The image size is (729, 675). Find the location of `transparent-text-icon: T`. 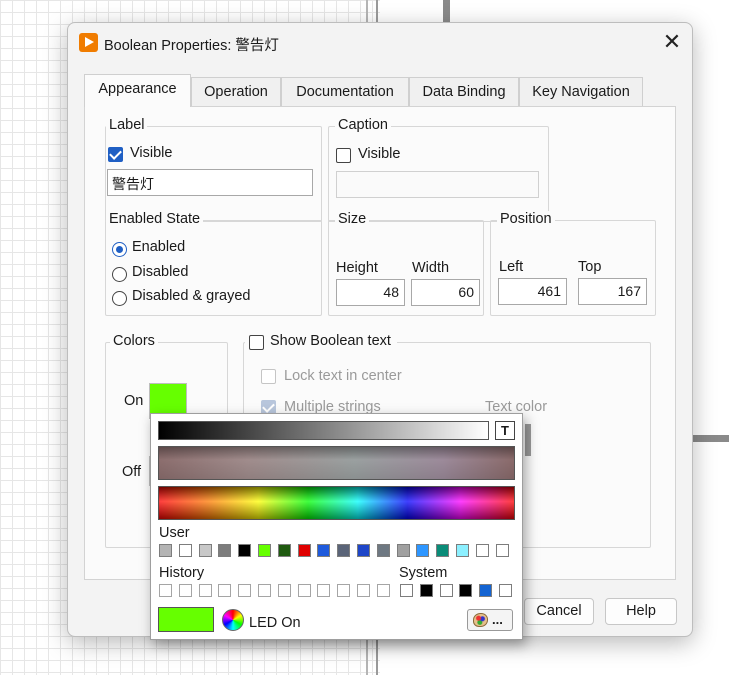

transparent-text-icon: T is located at coordinates (505, 430).